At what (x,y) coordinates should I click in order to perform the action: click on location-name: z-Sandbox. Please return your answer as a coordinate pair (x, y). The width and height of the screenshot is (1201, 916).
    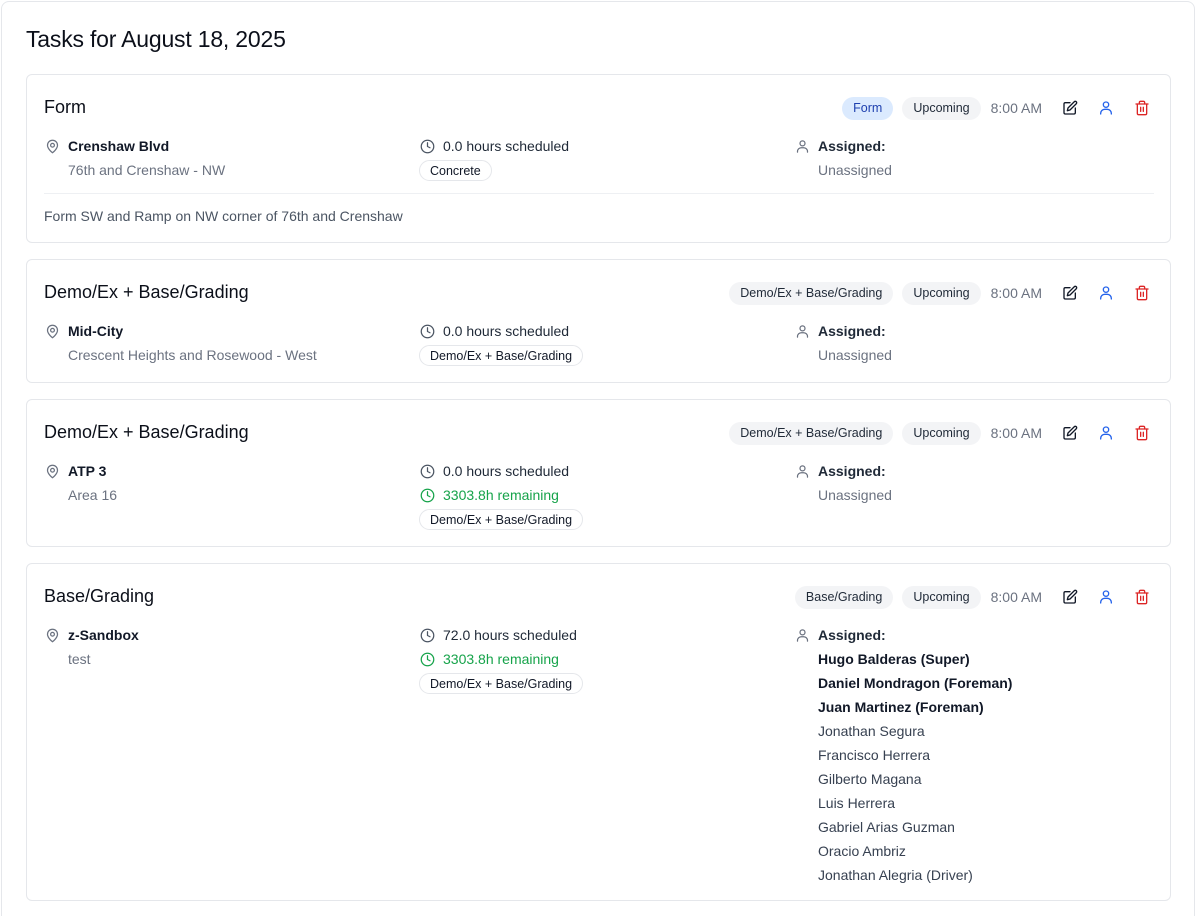
    Looking at the image, I should click on (103, 635).